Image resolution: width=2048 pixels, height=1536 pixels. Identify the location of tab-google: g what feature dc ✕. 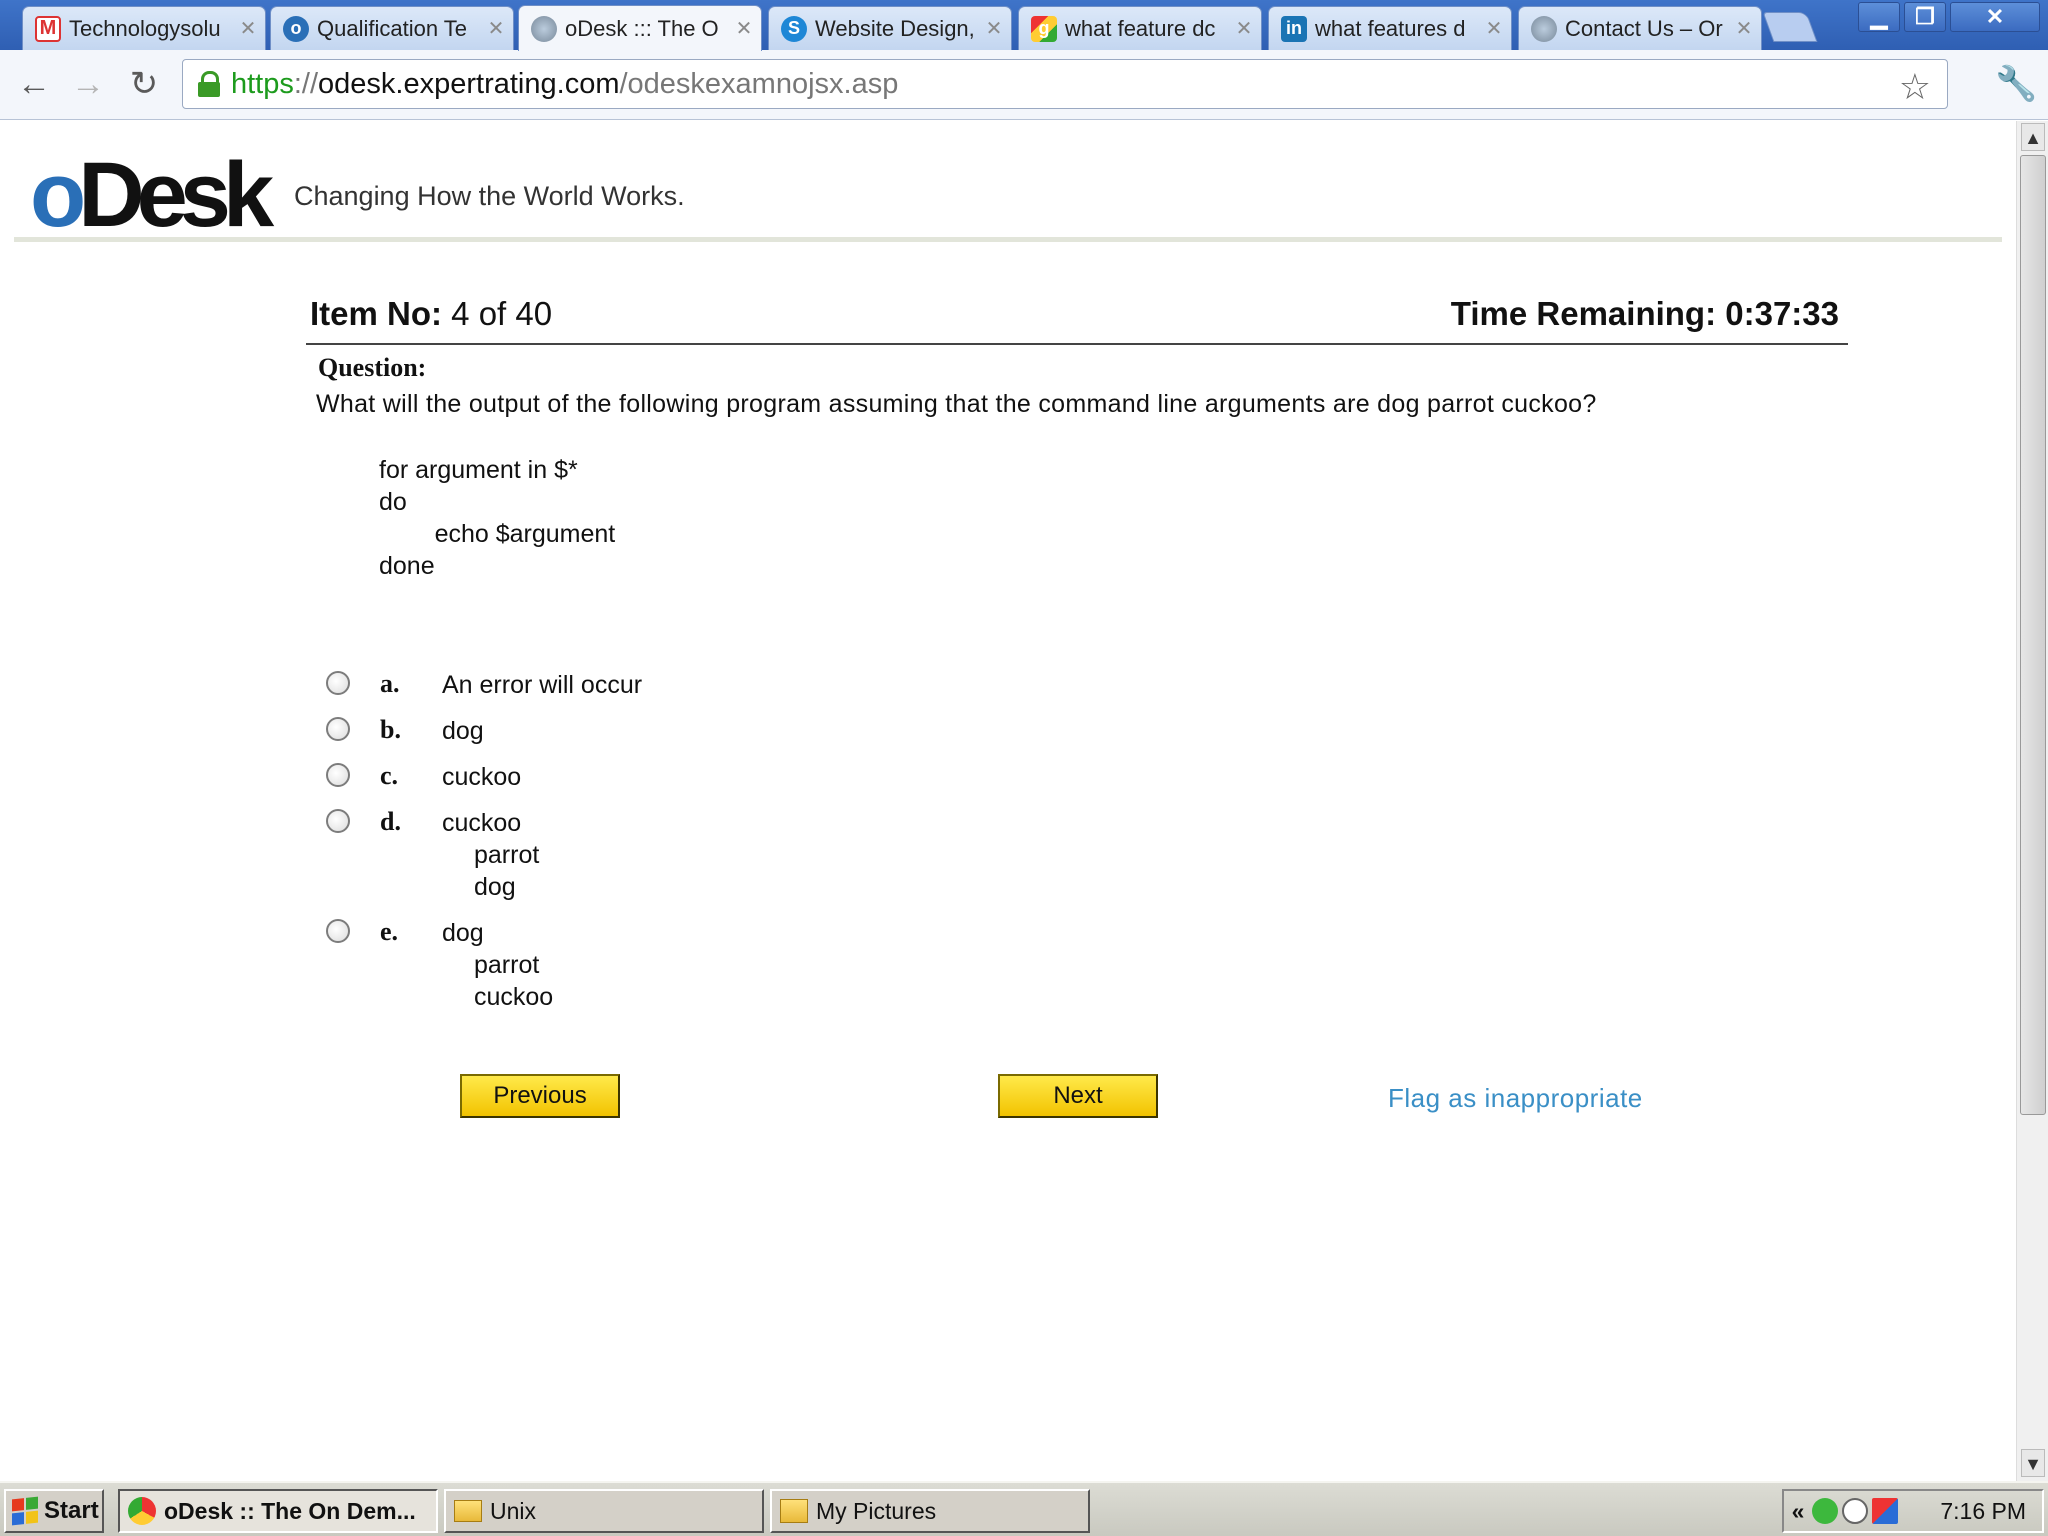
(1140, 28).